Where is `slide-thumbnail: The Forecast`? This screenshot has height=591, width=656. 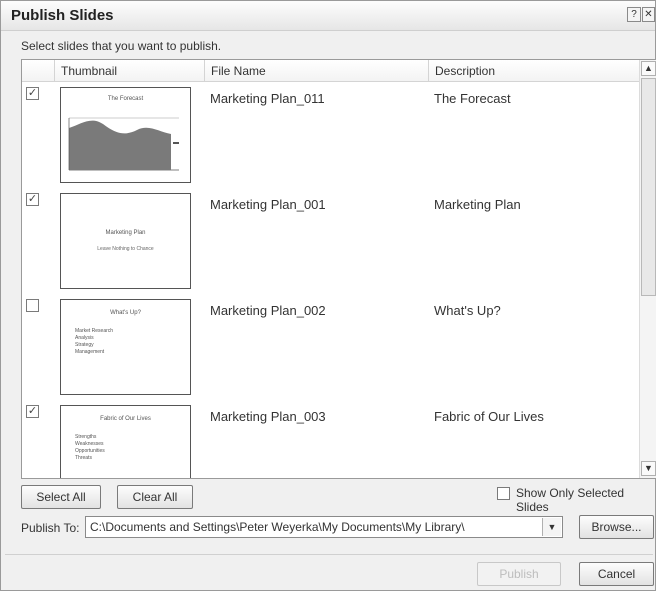
slide-thumbnail: The Forecast is located at coordinates (125, 135).